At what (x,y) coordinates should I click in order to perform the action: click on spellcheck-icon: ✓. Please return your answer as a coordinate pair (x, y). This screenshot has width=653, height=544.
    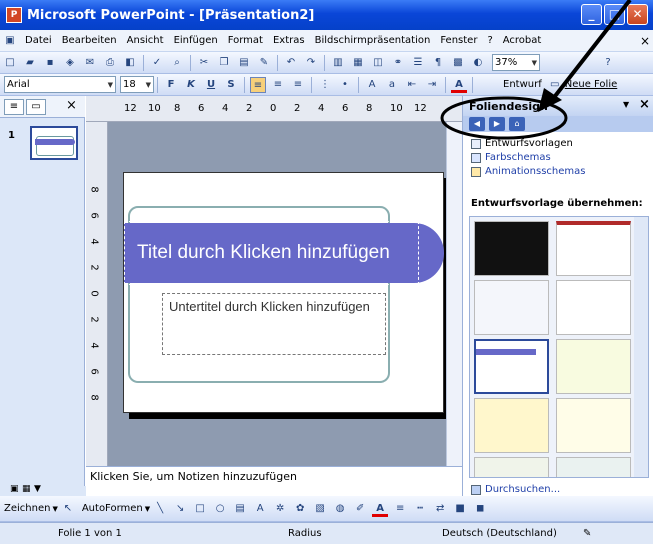
    Looking at the image, I should click on (157, 63).